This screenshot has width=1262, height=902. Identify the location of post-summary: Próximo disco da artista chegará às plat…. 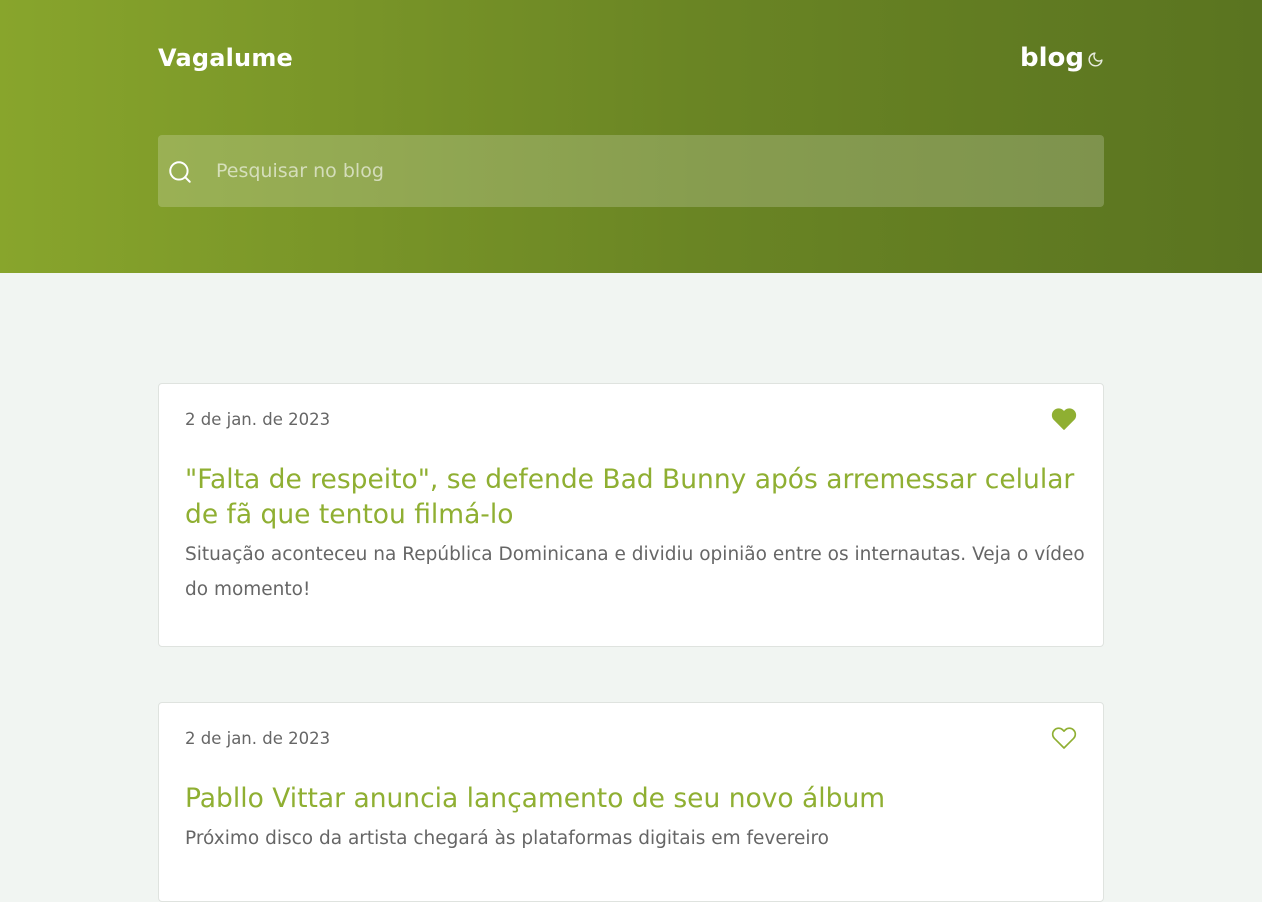
(507, 838).